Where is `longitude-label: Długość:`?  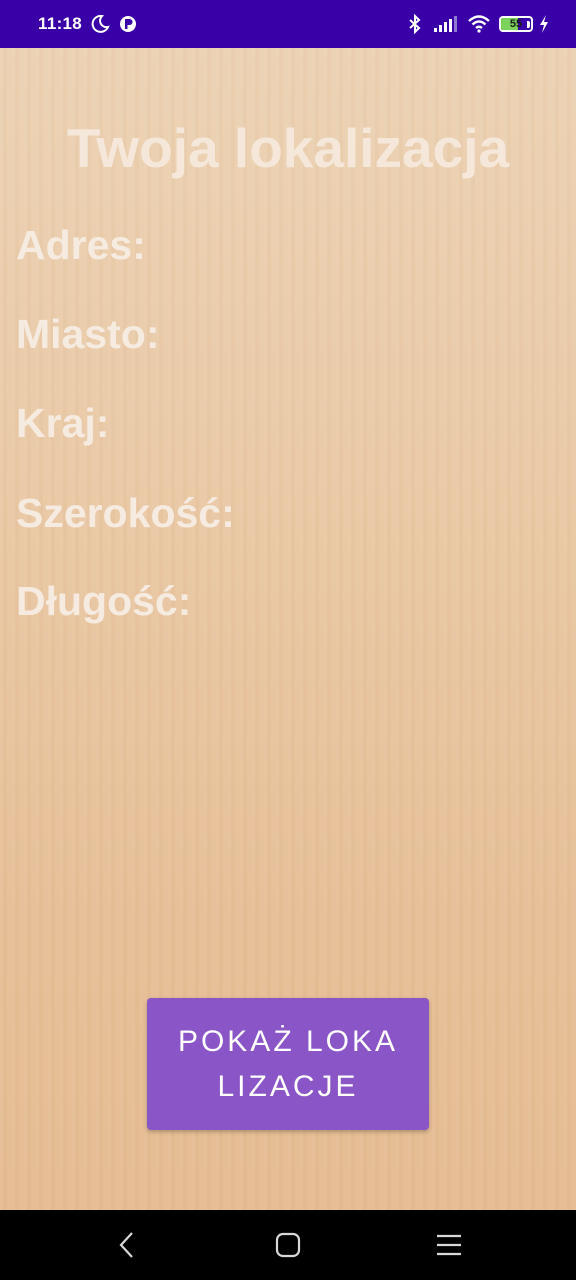
longitude-label: Długość: is located at coordinates (104, 601).